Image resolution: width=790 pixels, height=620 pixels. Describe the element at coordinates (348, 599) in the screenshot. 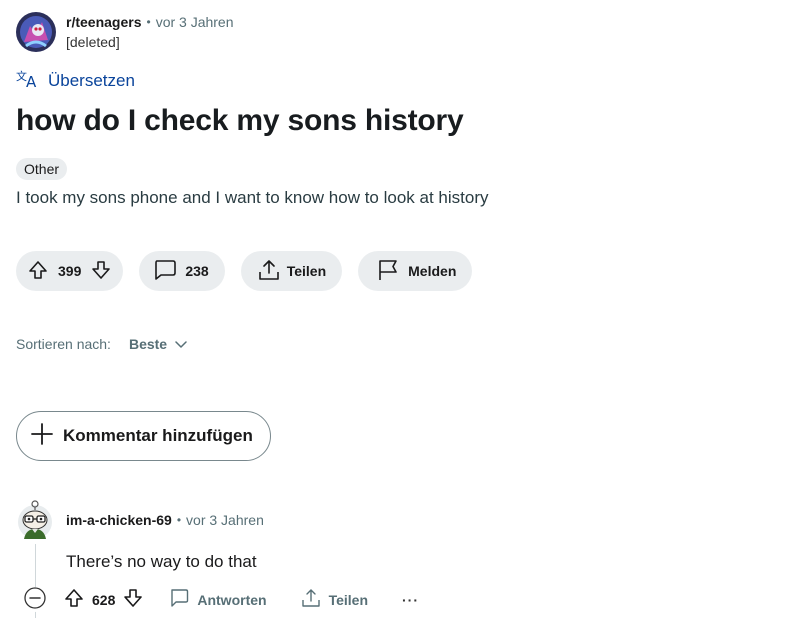

I see `comment-share-label: Teilen` at that location.